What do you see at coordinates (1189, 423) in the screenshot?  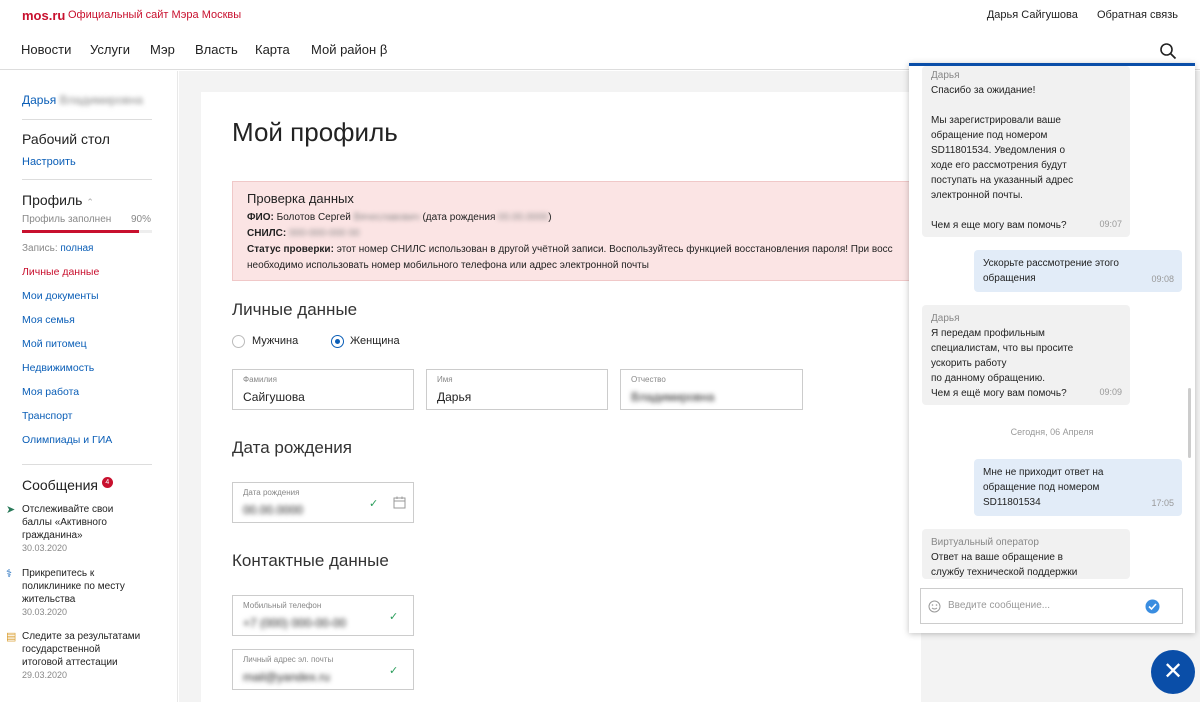 I see `chat-scrollbar` at bounding box center [1189, 423].